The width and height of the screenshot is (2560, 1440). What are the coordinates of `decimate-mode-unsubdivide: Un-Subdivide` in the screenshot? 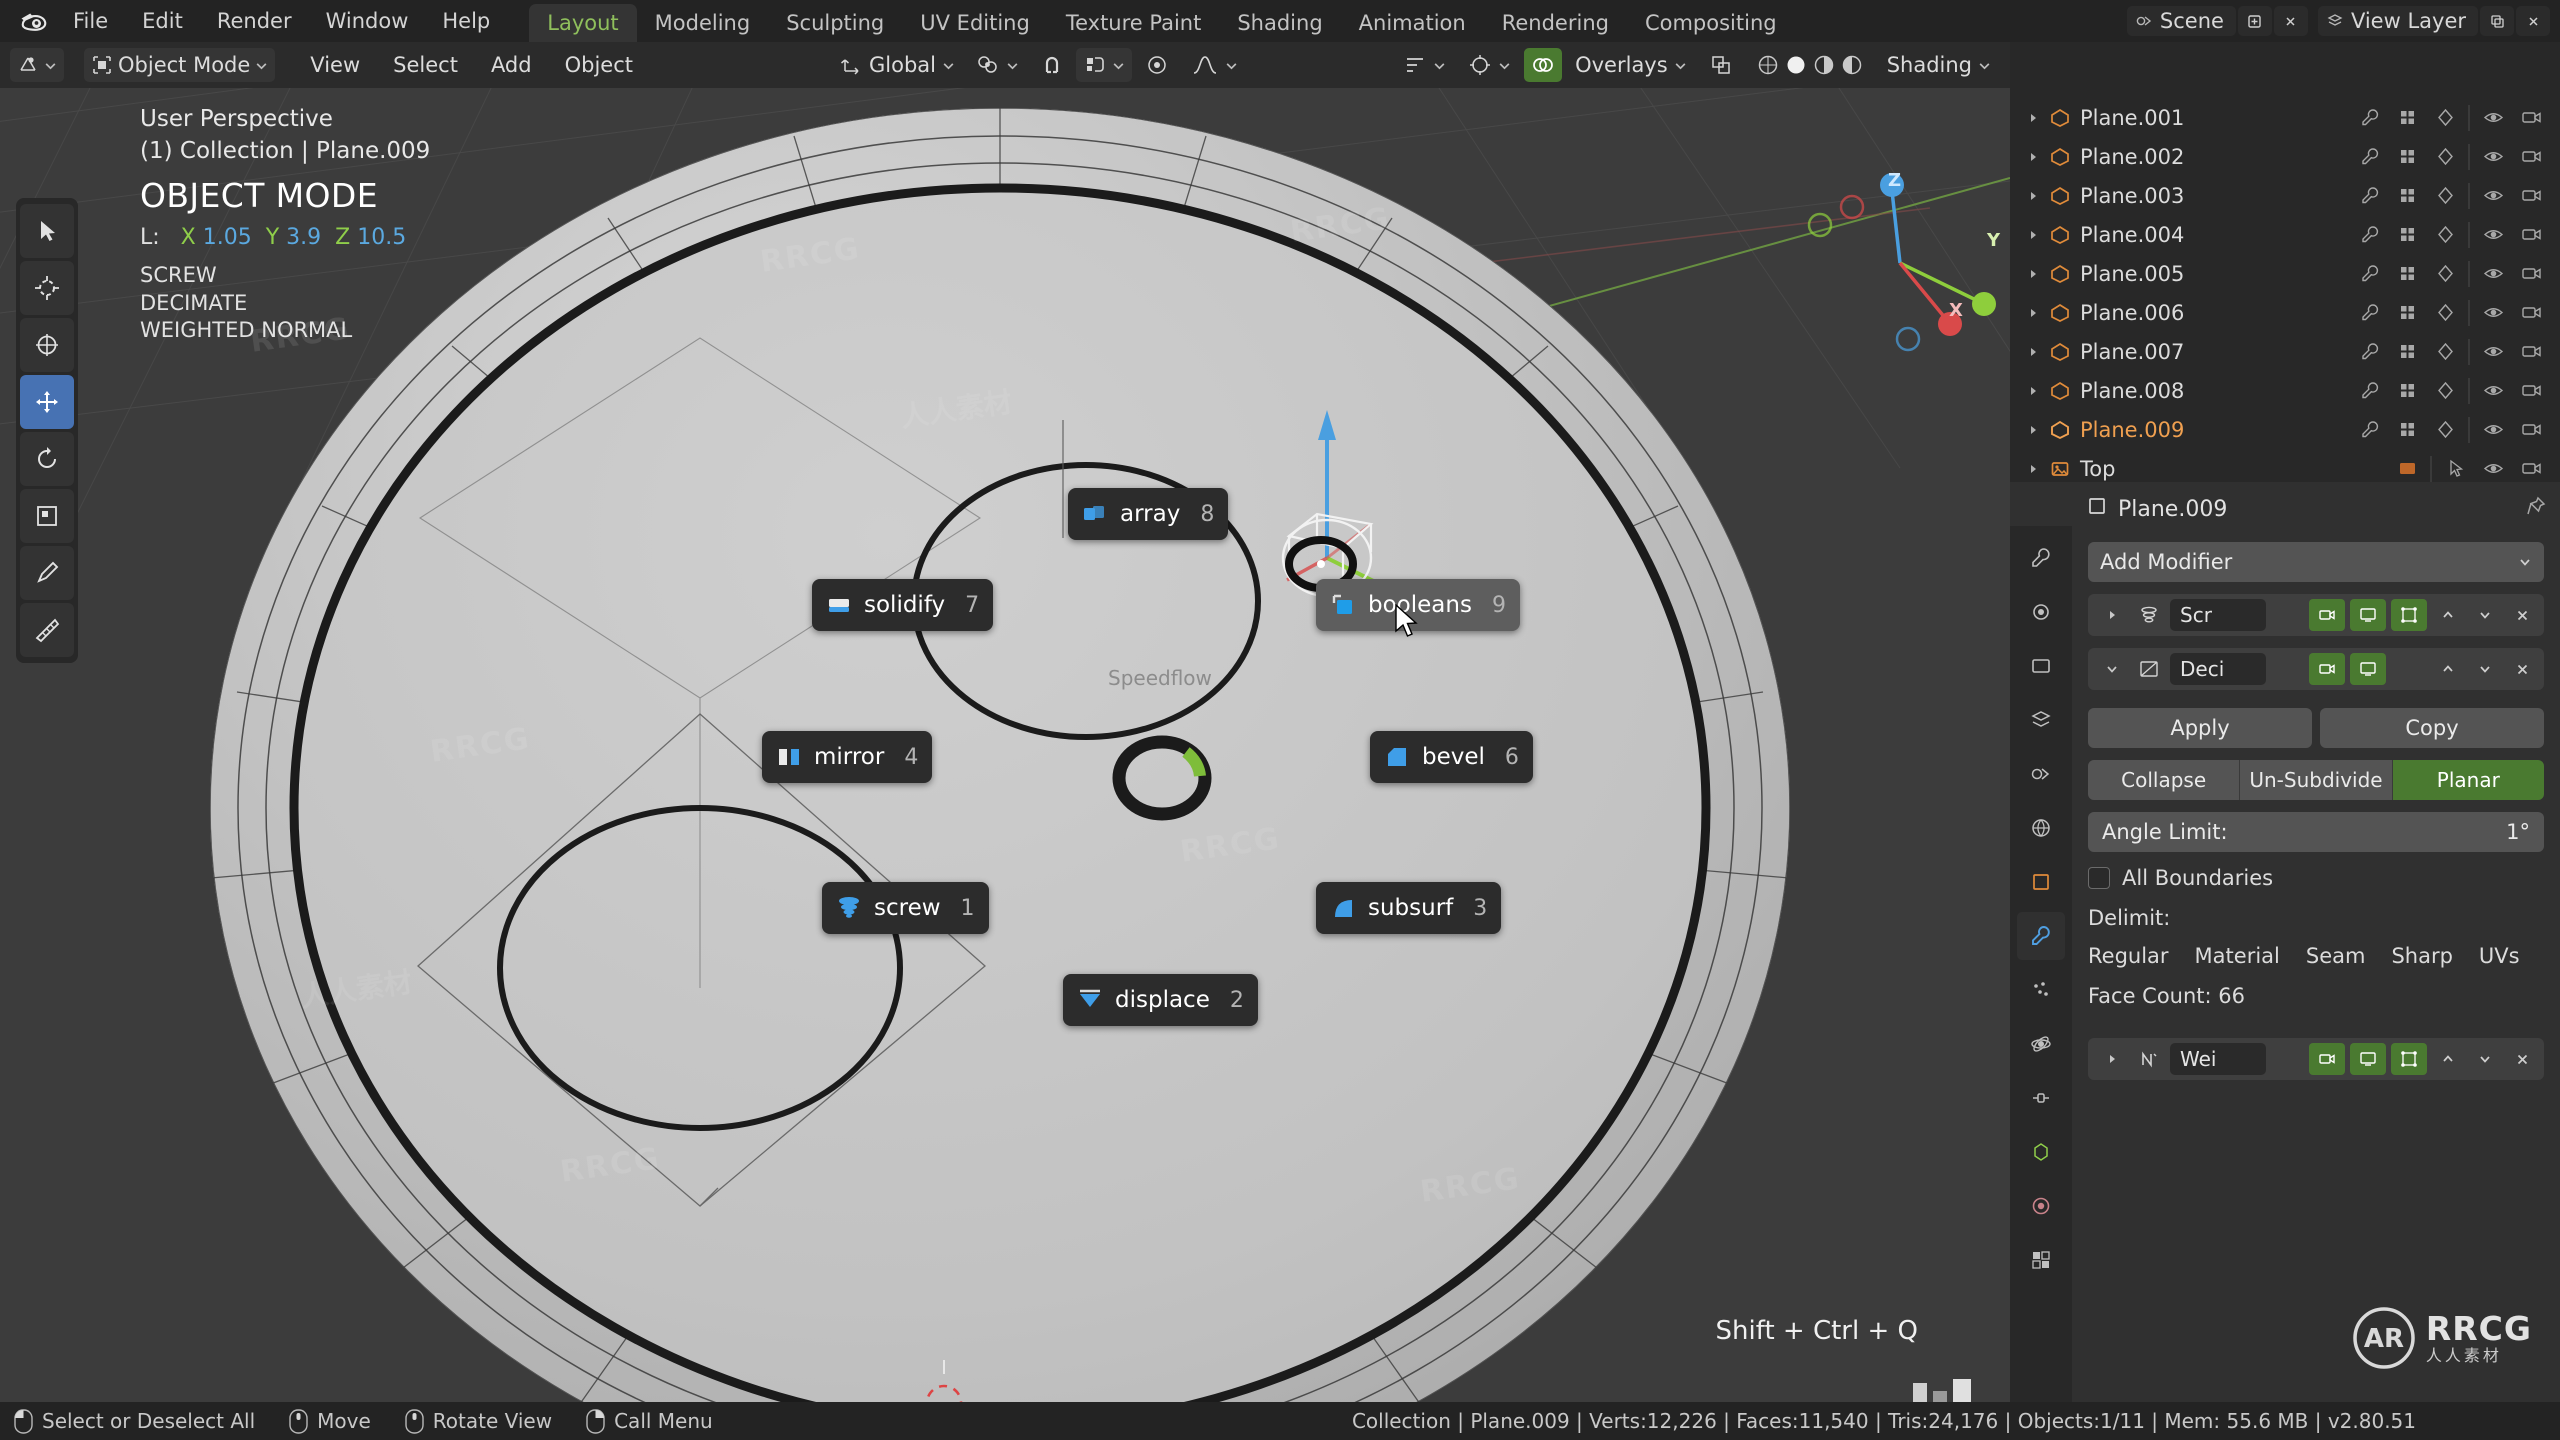 It's located at (2316, 780).